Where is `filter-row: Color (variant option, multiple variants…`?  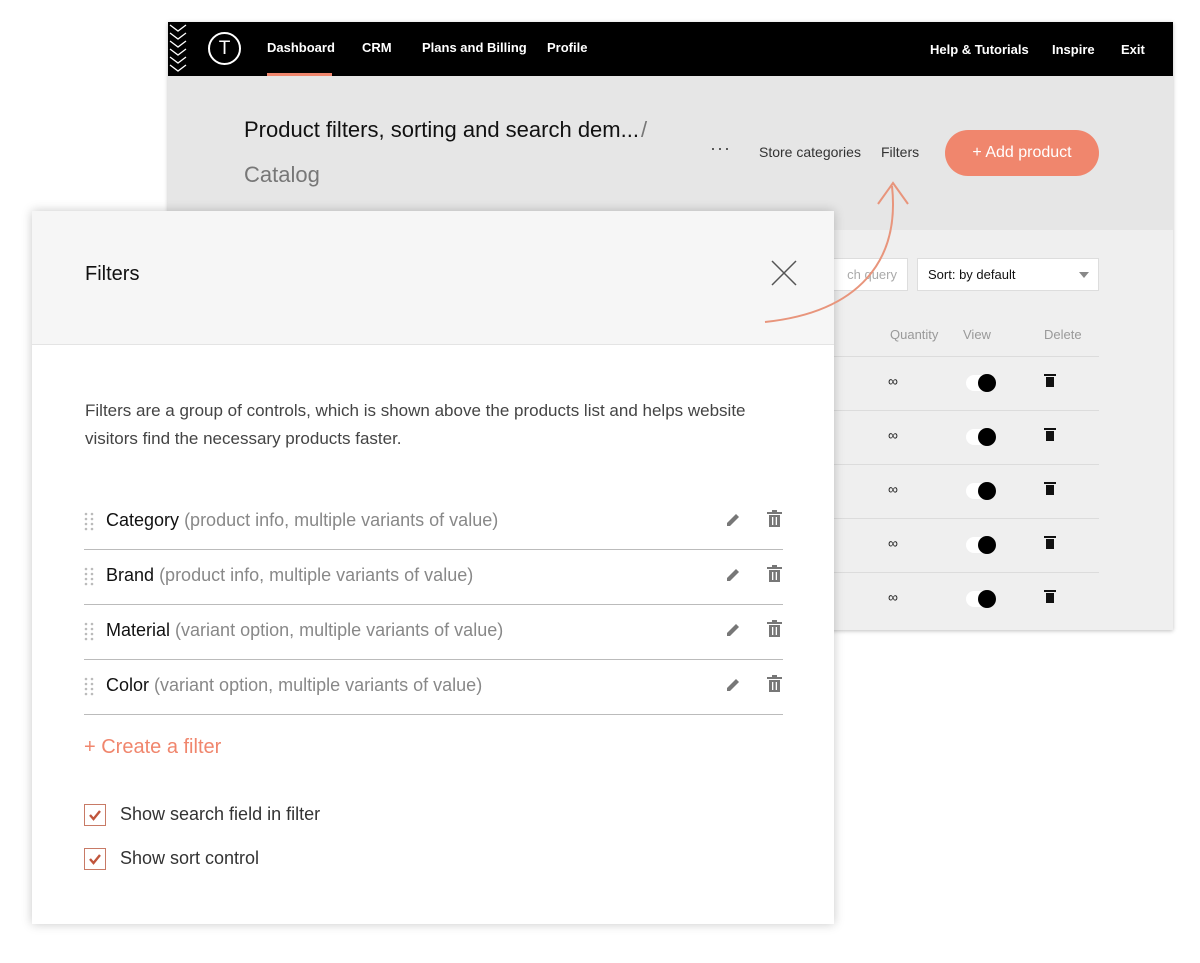 filter-row: Color (variant option, multiple variants… is located at coordinates (433, 687).